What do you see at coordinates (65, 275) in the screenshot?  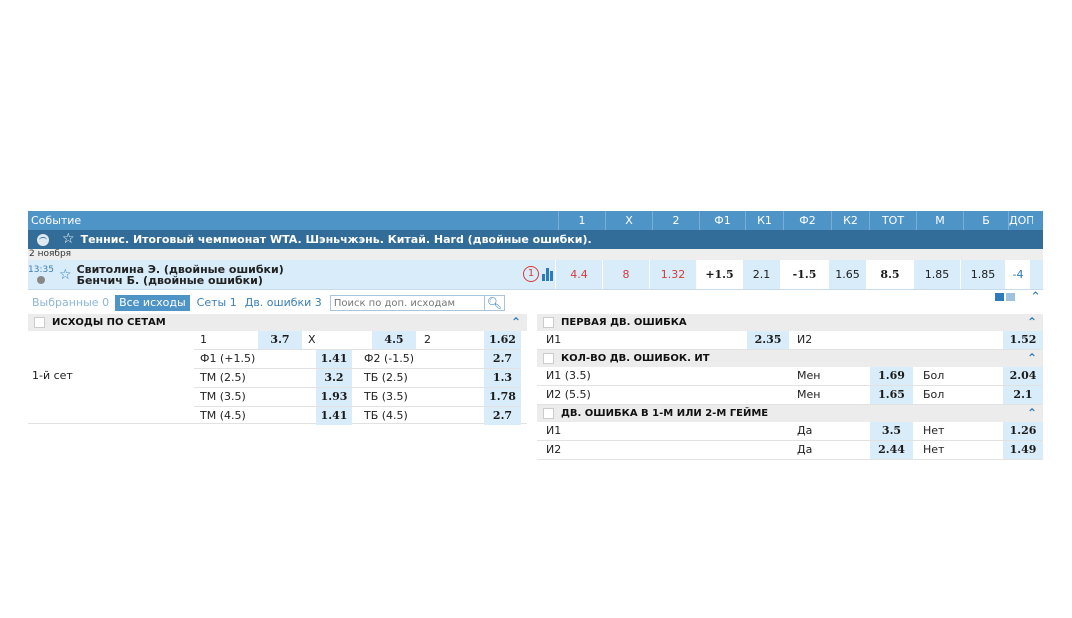 I see `event-favorite-star-icon: ☆` at bounding box center [65, 275].